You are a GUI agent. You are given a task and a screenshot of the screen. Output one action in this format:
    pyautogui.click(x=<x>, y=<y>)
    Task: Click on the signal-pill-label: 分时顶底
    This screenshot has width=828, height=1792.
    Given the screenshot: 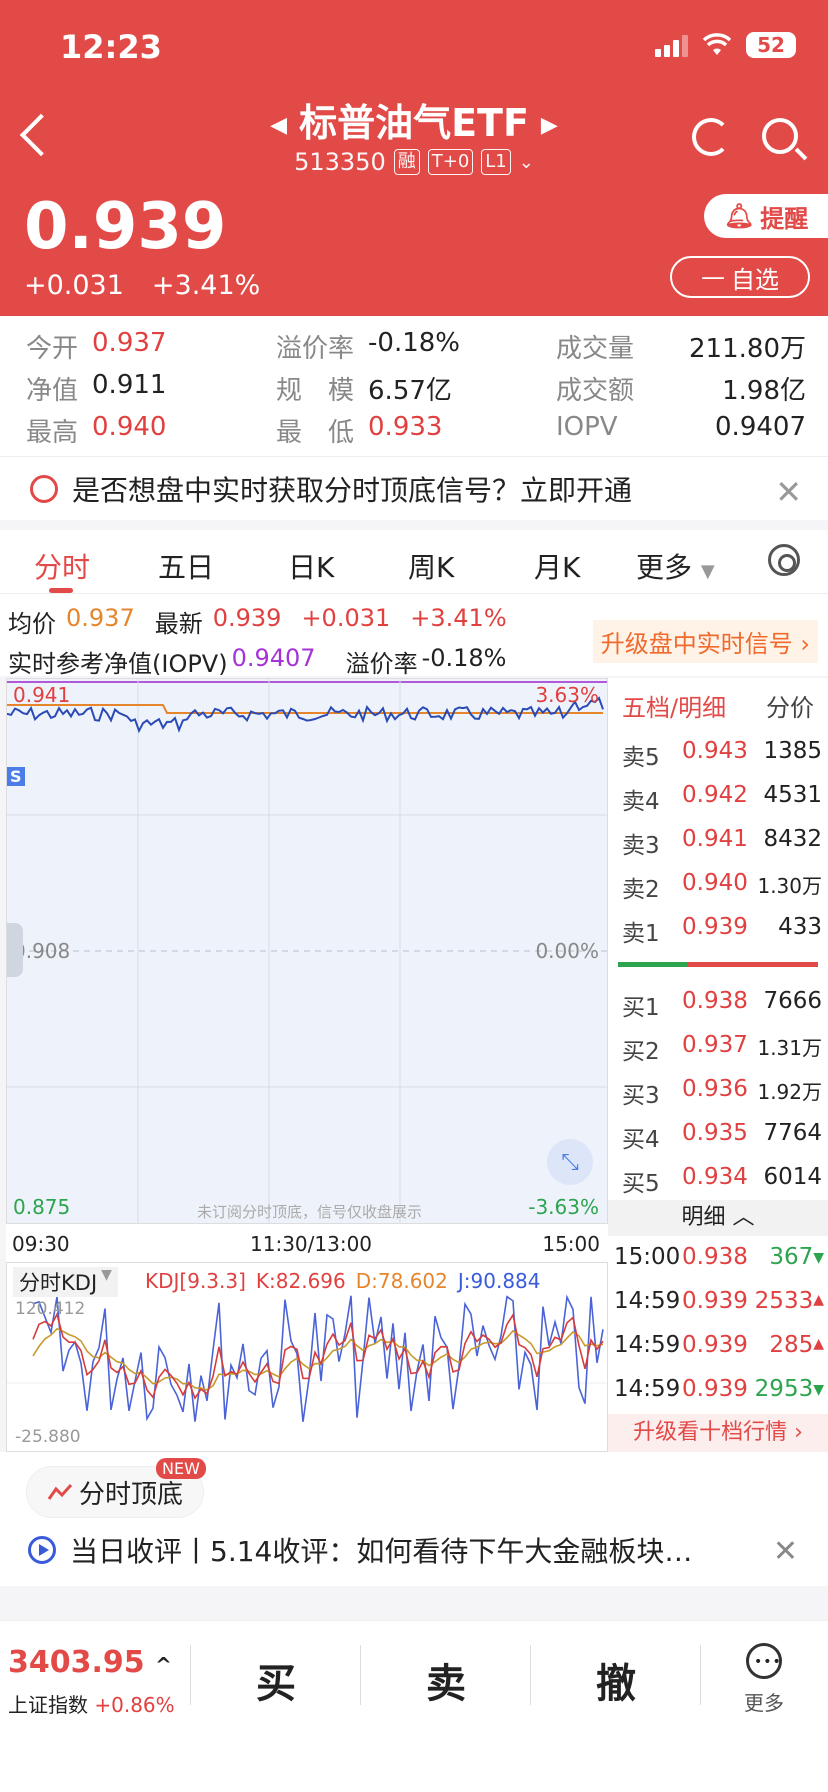 What is the action you would take?
    pyautogui.click(x=131, y=1494)
    